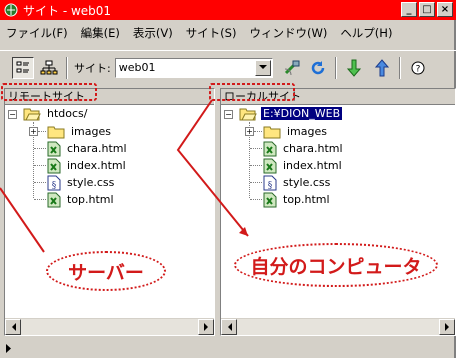 Image resolution: width=460 pixels, height=358 pixels. Describe the element at coordinates (193, 67) in the screenshot. I see `site-select: web01` at that location.